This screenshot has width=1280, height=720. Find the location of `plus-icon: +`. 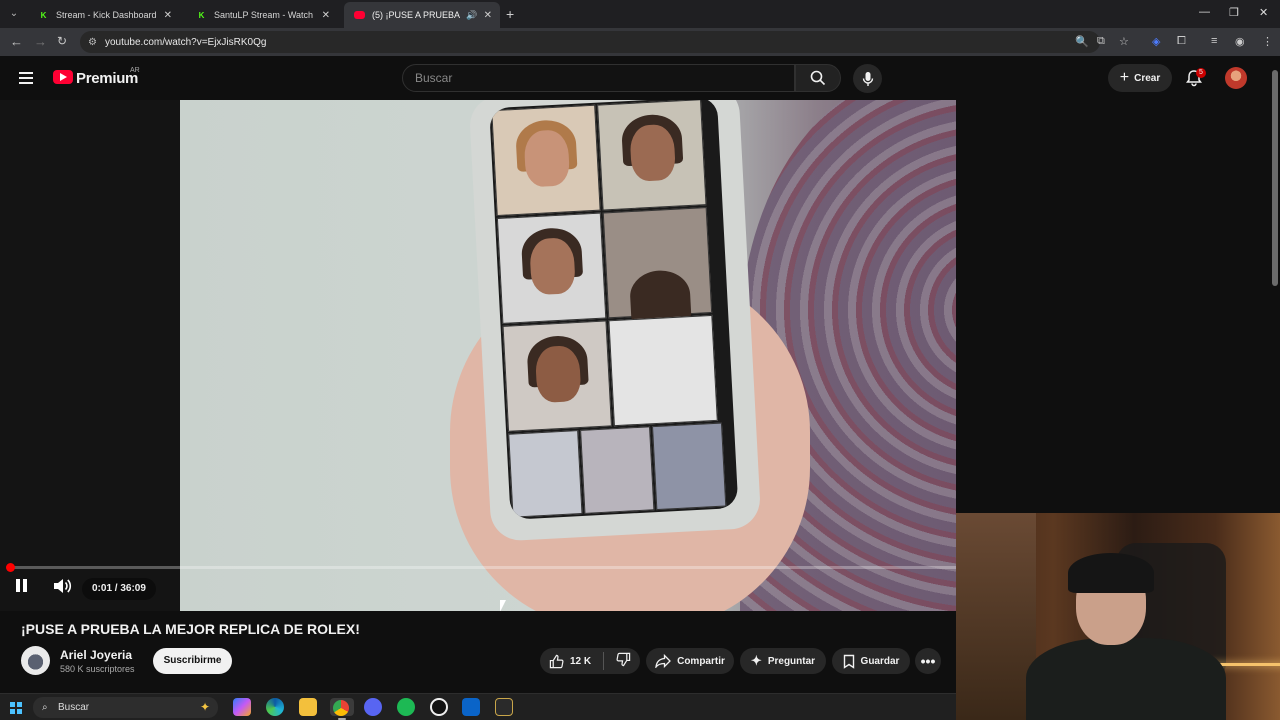

plus-icon: + is located at coordinates (1124, 77).